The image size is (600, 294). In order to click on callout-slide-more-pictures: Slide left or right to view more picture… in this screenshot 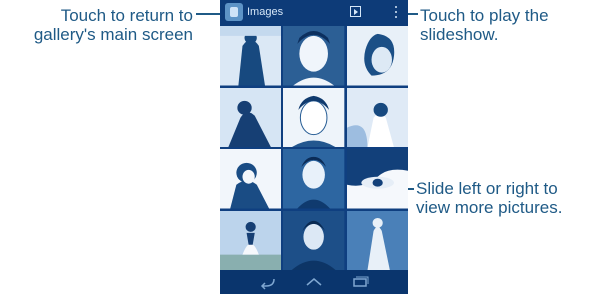, I will do `click(489, 198)`.